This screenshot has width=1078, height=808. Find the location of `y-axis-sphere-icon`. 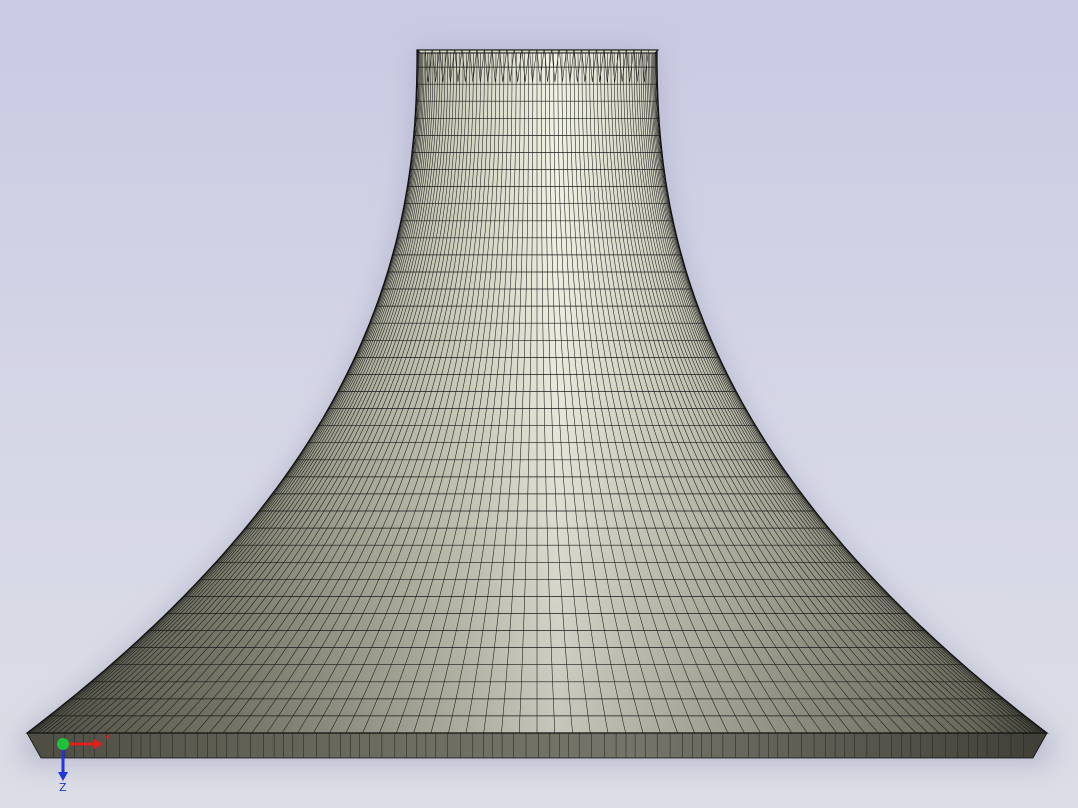

y-axis-sphere-icon is located at coordinates (63, 744).